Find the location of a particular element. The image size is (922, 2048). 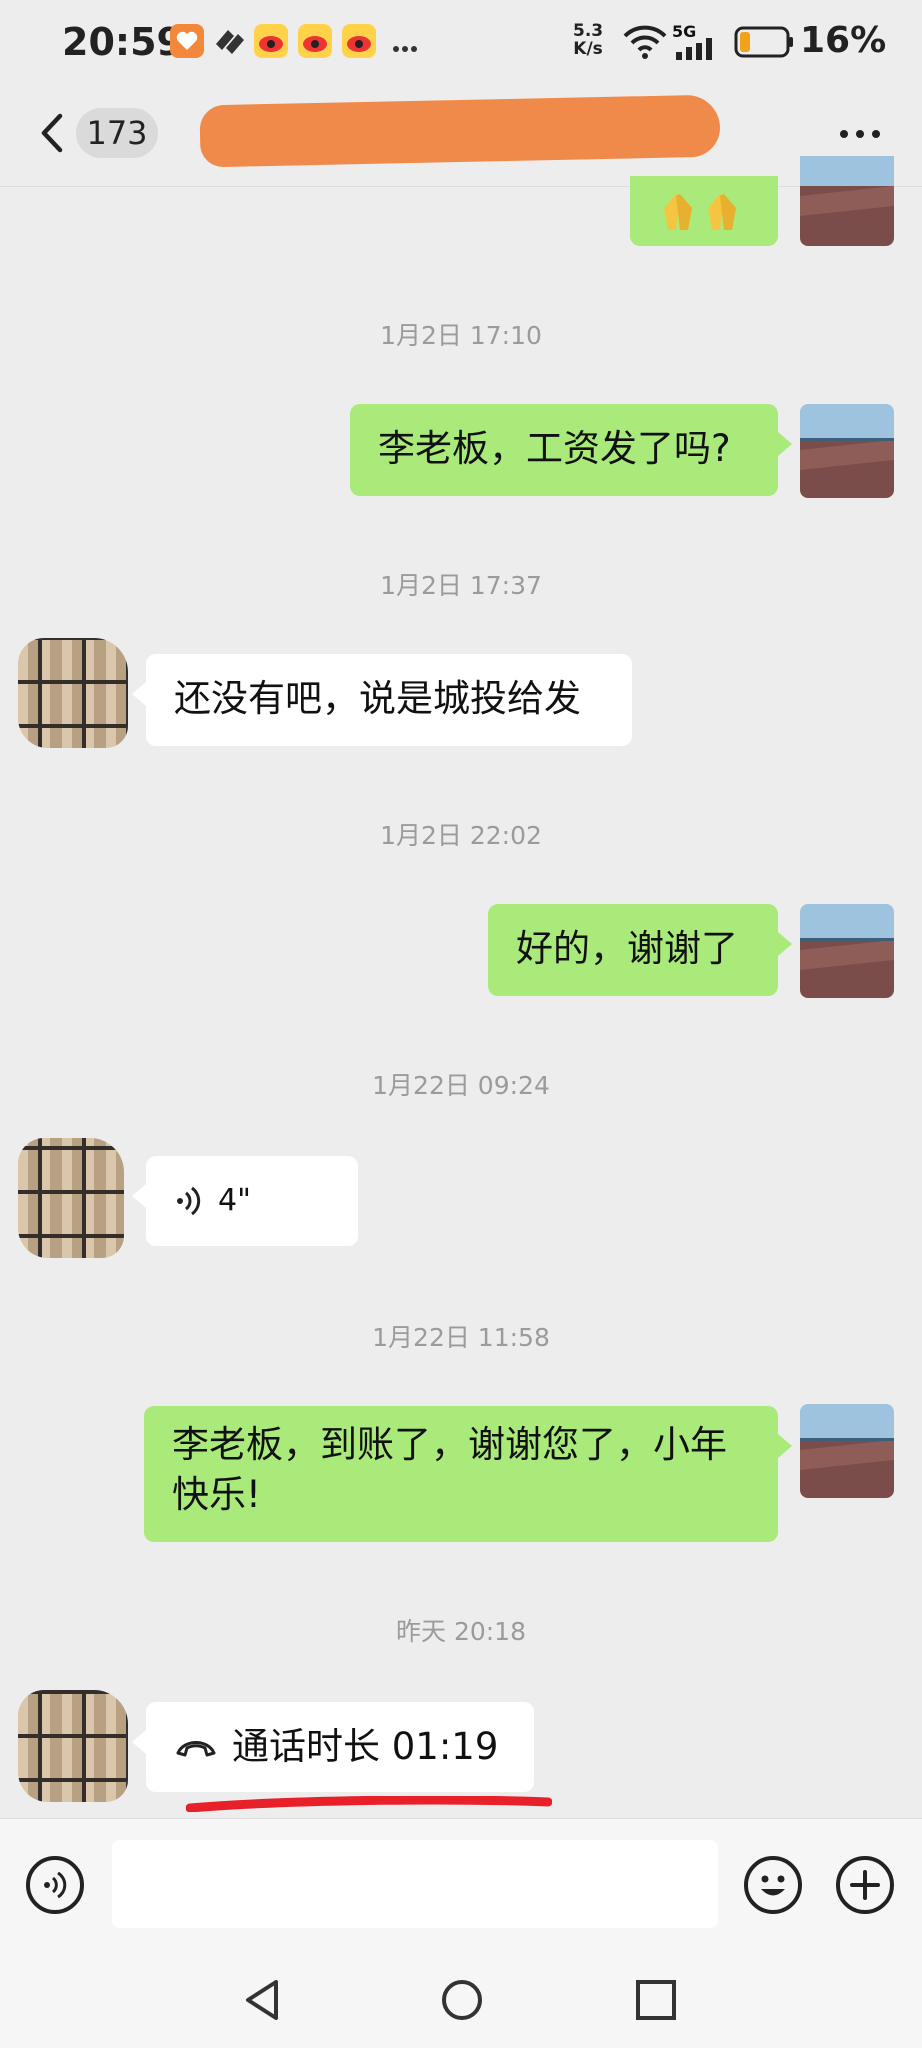

message-bubble-other: 还没有吧，说是城投给发 is located at coordinates (382, 700).